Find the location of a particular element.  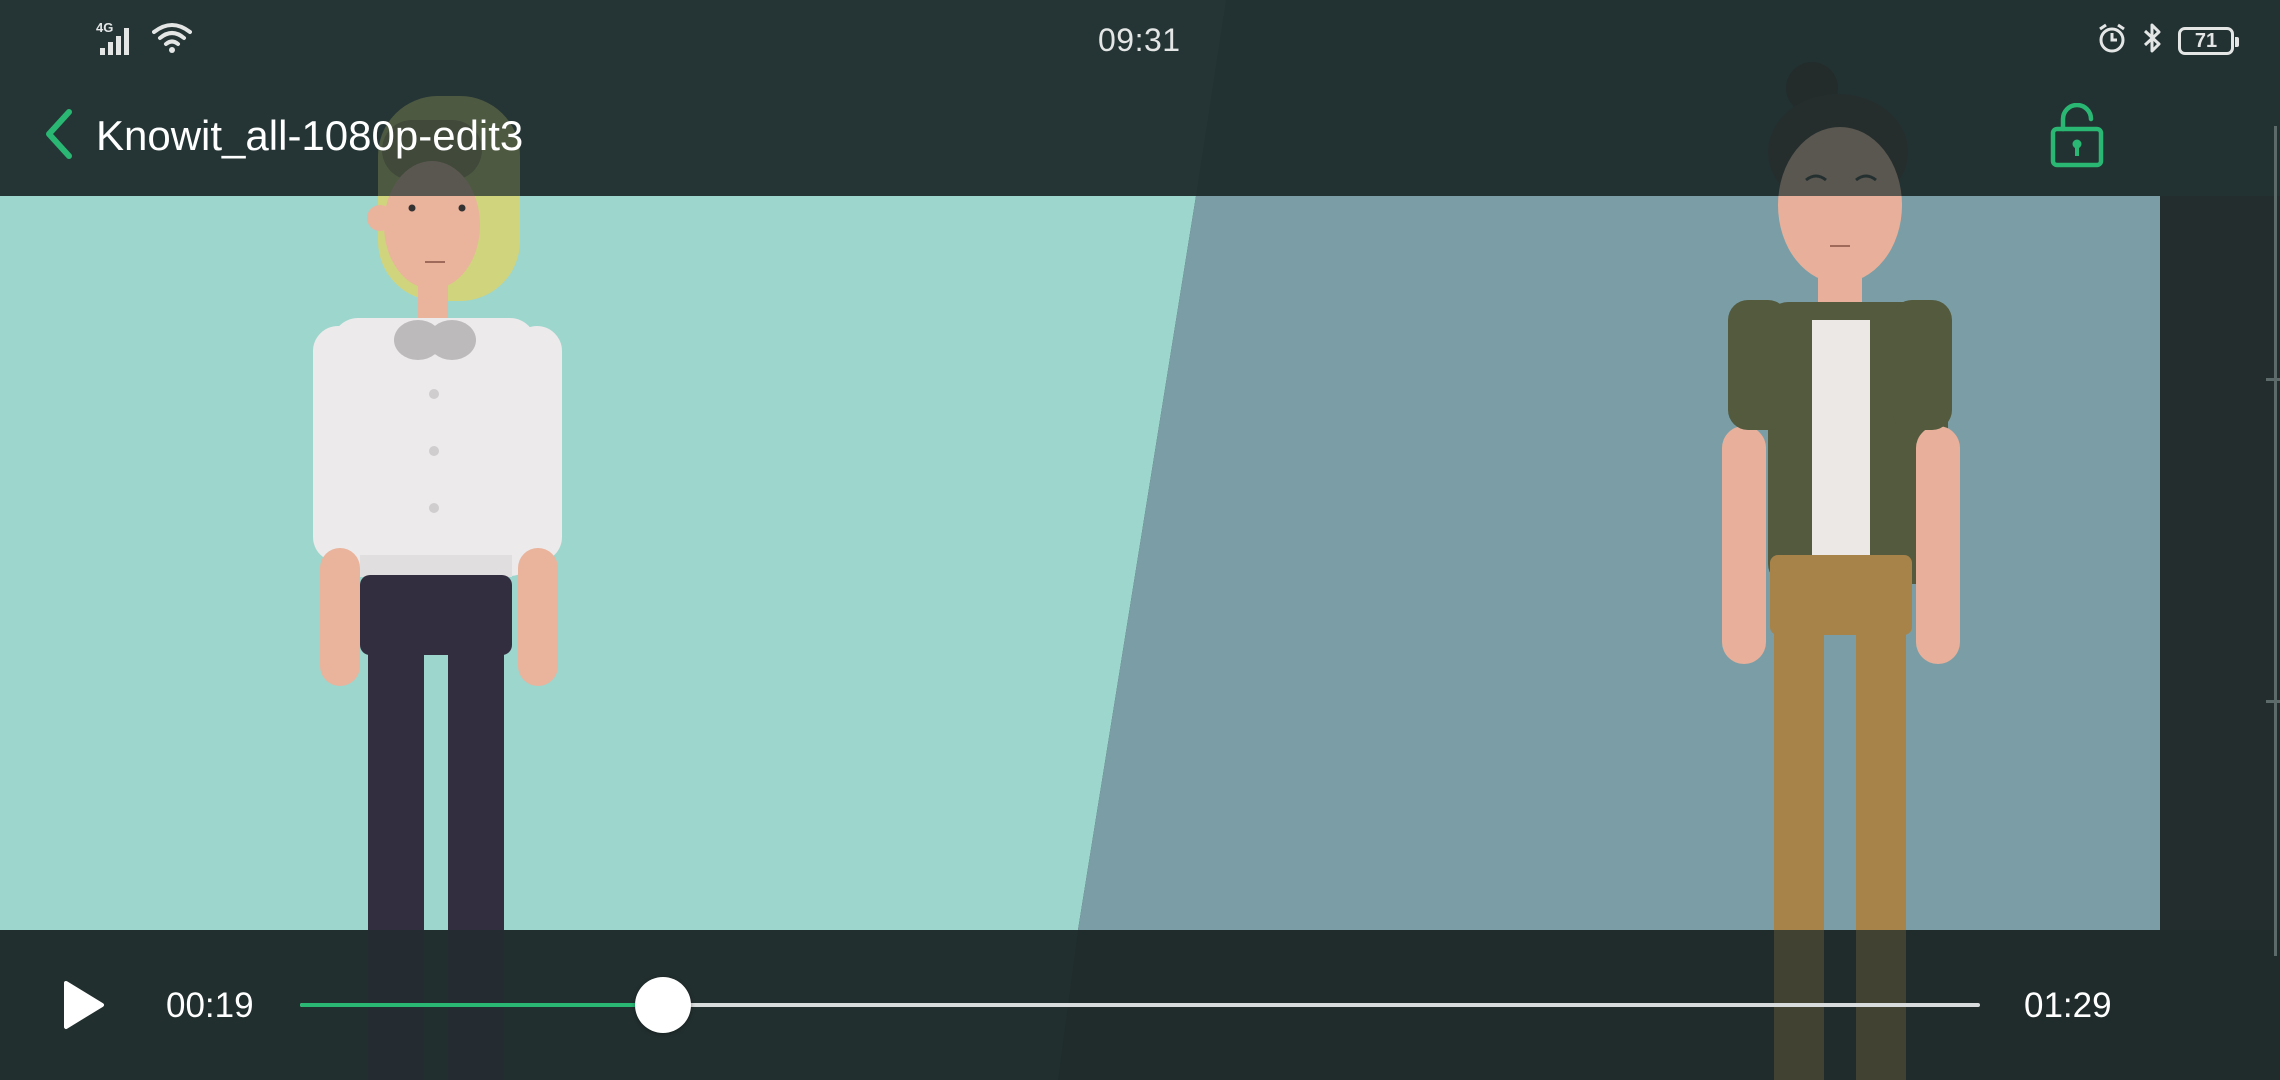

playback-controls: 00:19 01:29 is located at coordinates (1080, 1005).